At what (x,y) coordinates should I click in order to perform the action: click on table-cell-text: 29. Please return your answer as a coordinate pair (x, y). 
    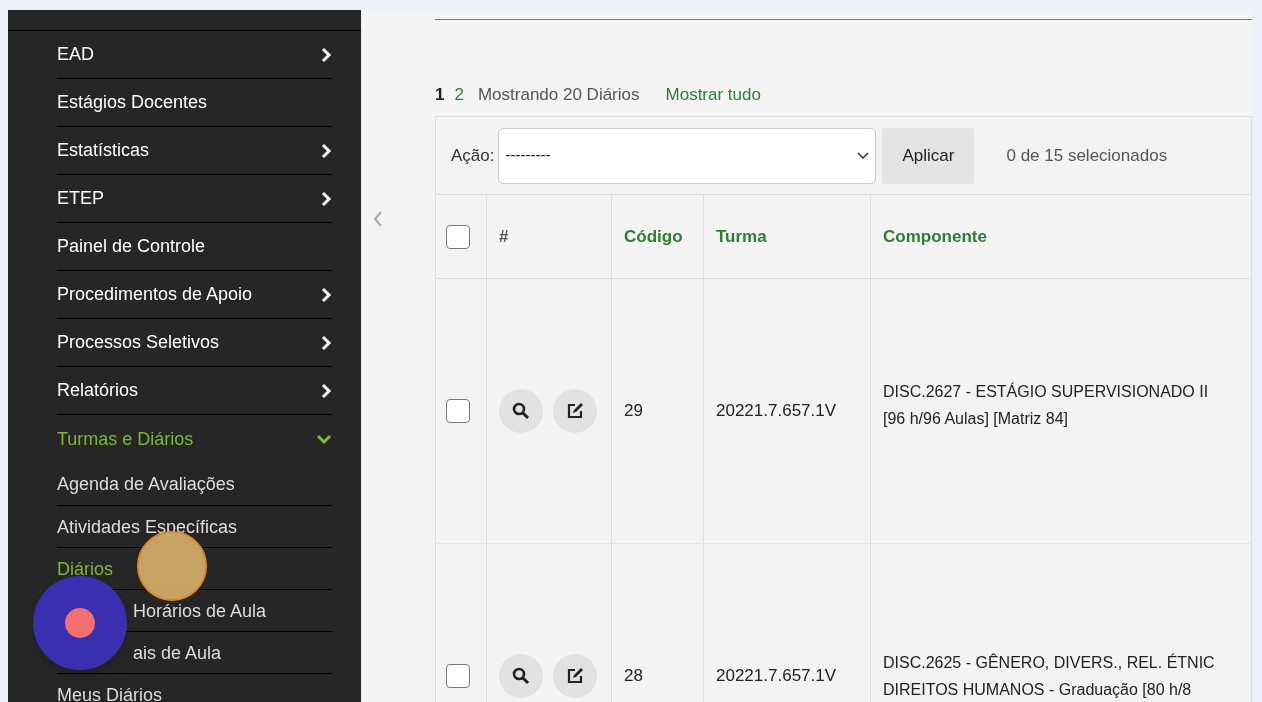
    Looking at the image, I should click on (633, 411).